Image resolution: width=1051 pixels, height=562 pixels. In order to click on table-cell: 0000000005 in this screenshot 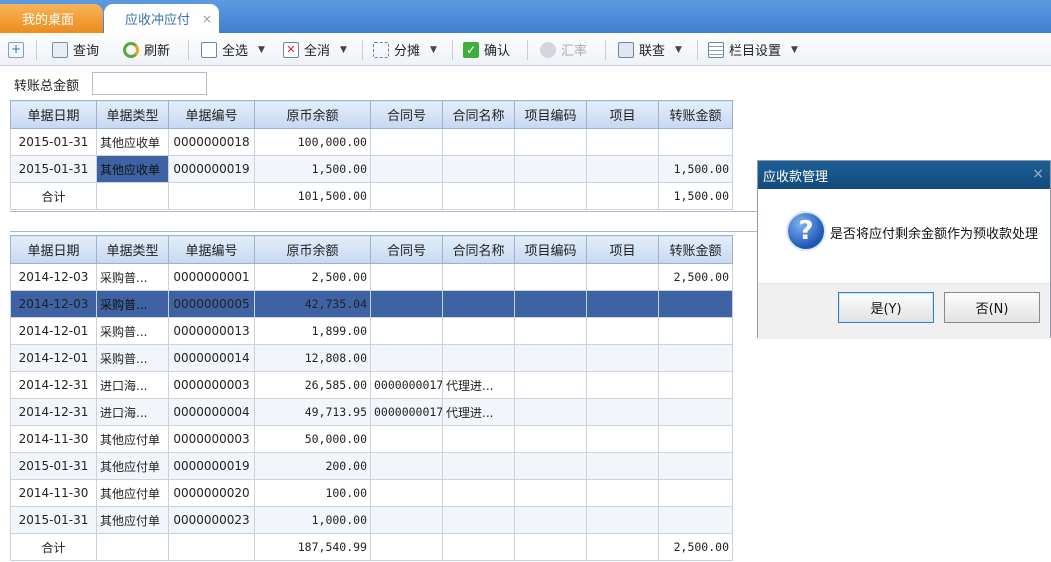, I will do `click(211, 304)`.